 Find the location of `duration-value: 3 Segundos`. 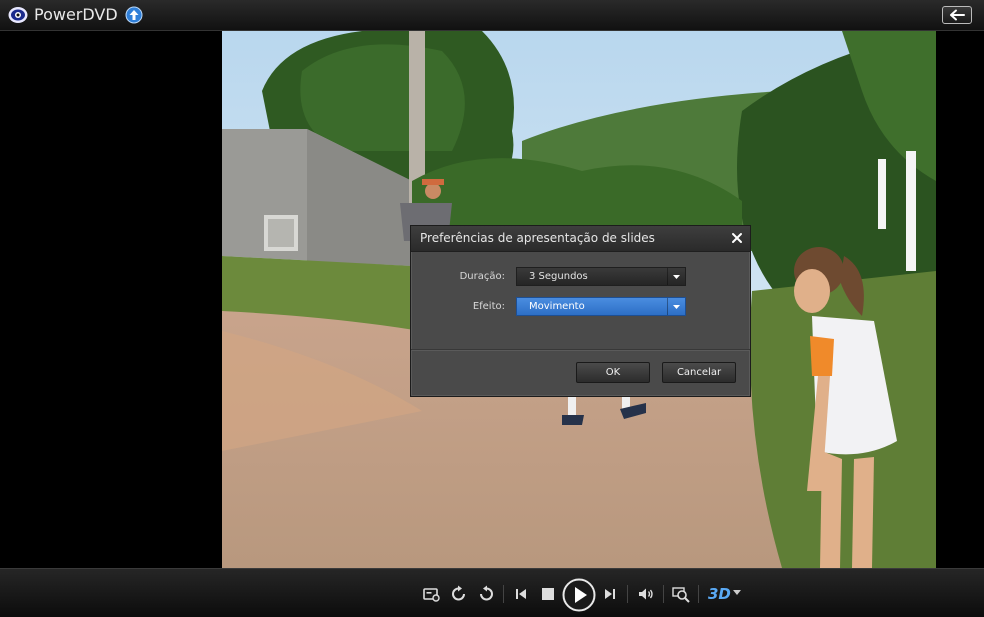

duration-value: 3 Segundos is located at coordinates (558, 276).